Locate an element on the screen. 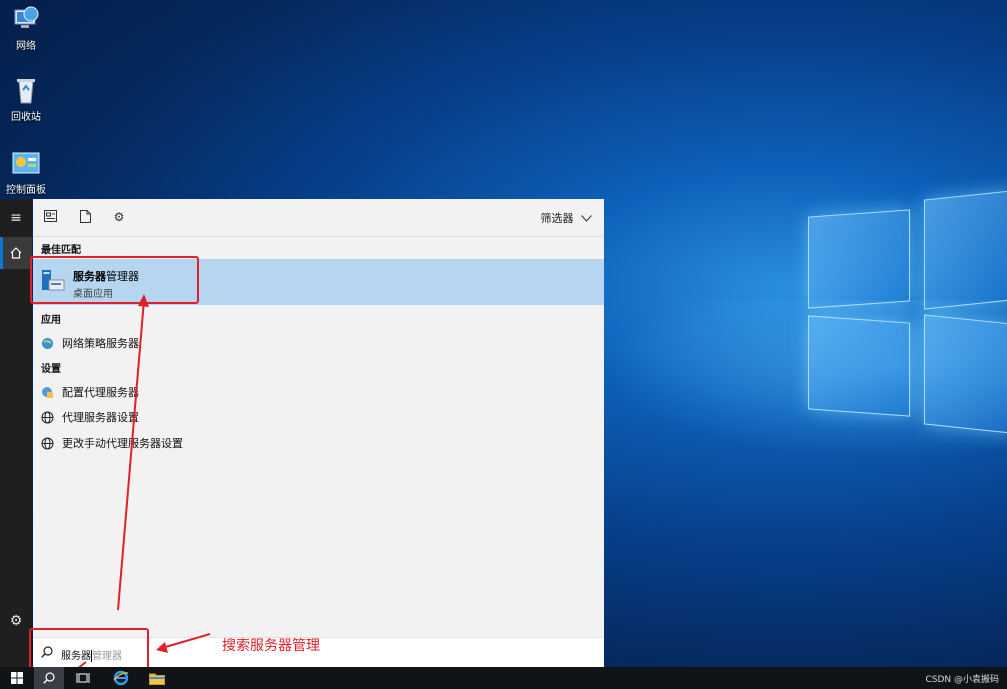  taskbar-search-button is located at coordinates (49, 678).